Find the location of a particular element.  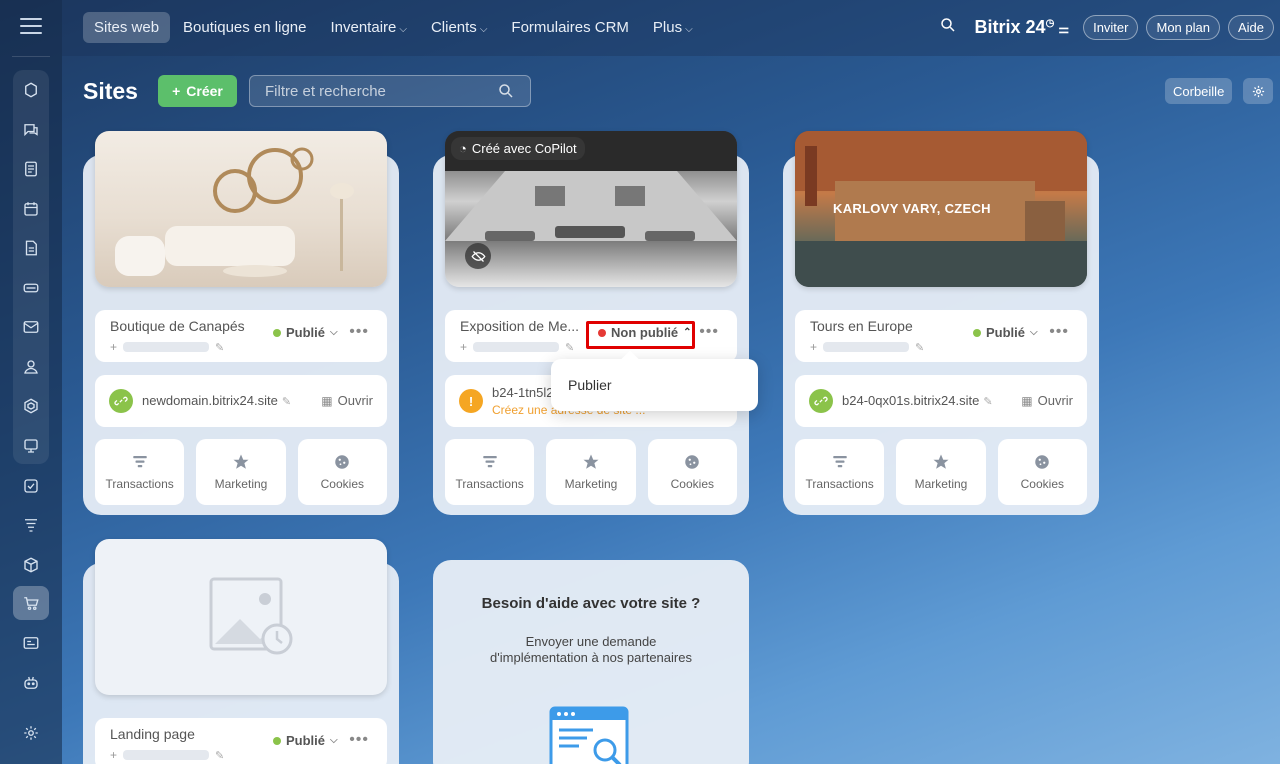

board-icon is located at coordinates (31, 446).